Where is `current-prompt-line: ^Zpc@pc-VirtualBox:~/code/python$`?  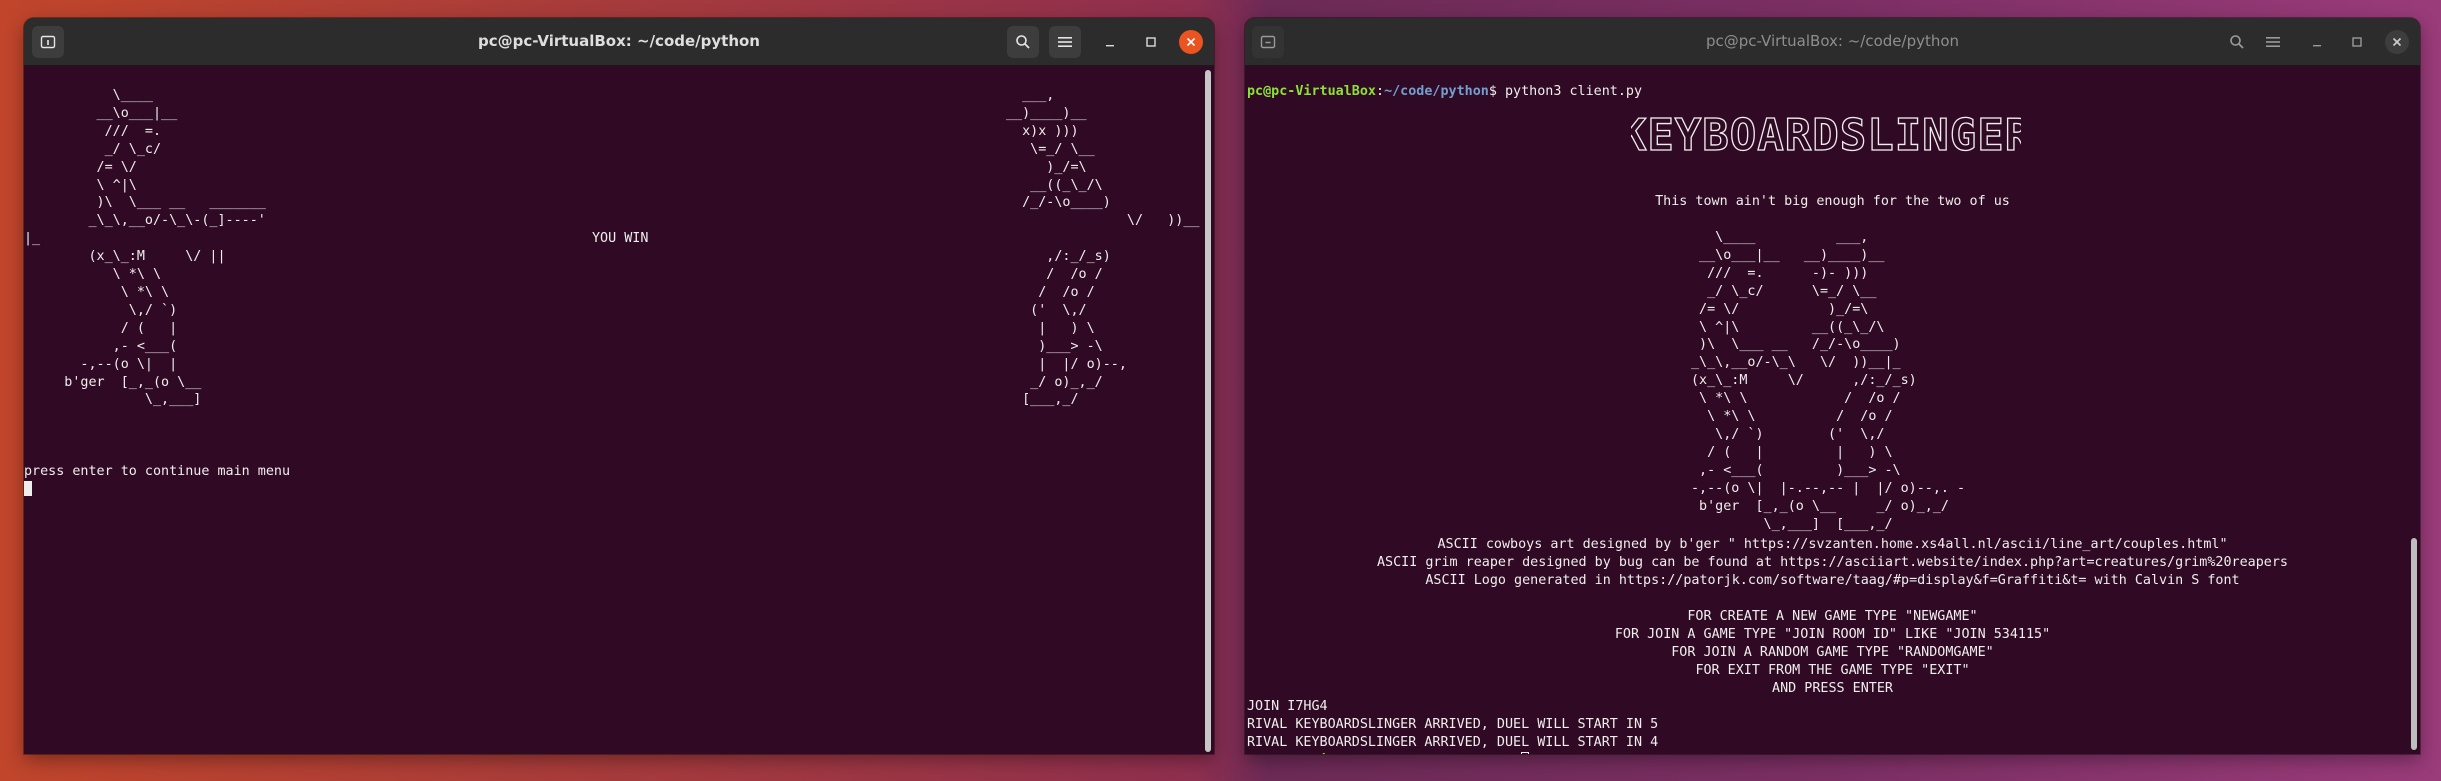 current-prompt-line: ^Zpc@pc-VirtualBox:~/code/python$ is located at coordinates (1388, 753).